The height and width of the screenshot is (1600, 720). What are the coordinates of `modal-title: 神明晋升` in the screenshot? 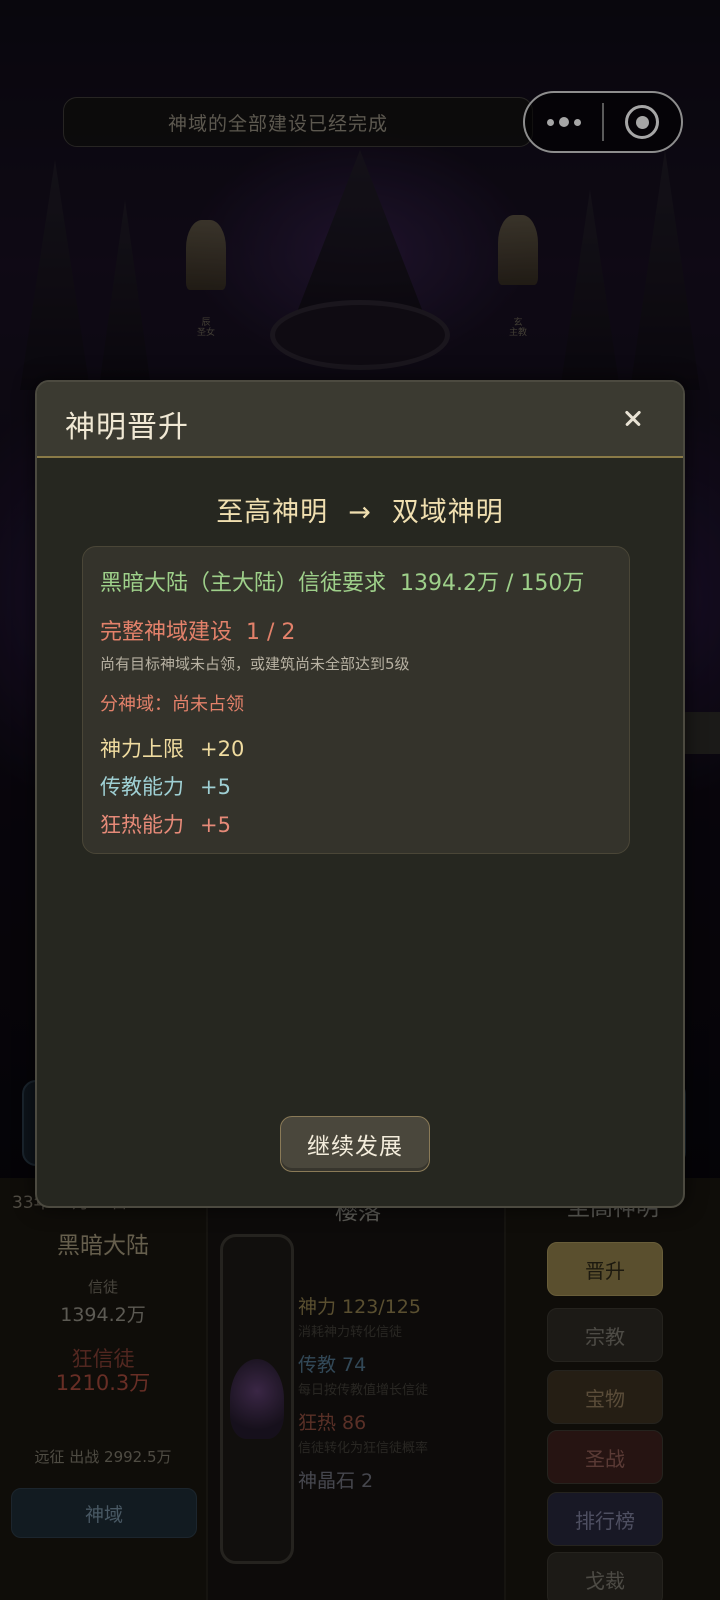 It's located at (127, 427).